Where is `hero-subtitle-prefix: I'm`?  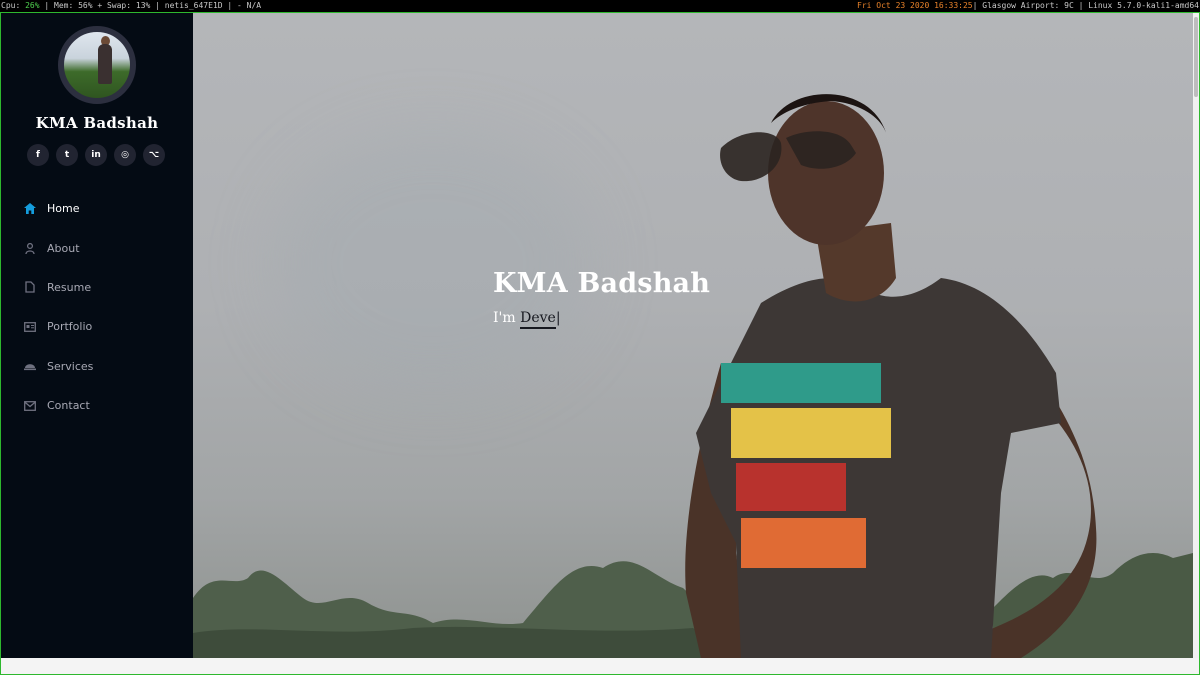
hero-subtitle-prefix: I'm is located at coordinates (507, 318).